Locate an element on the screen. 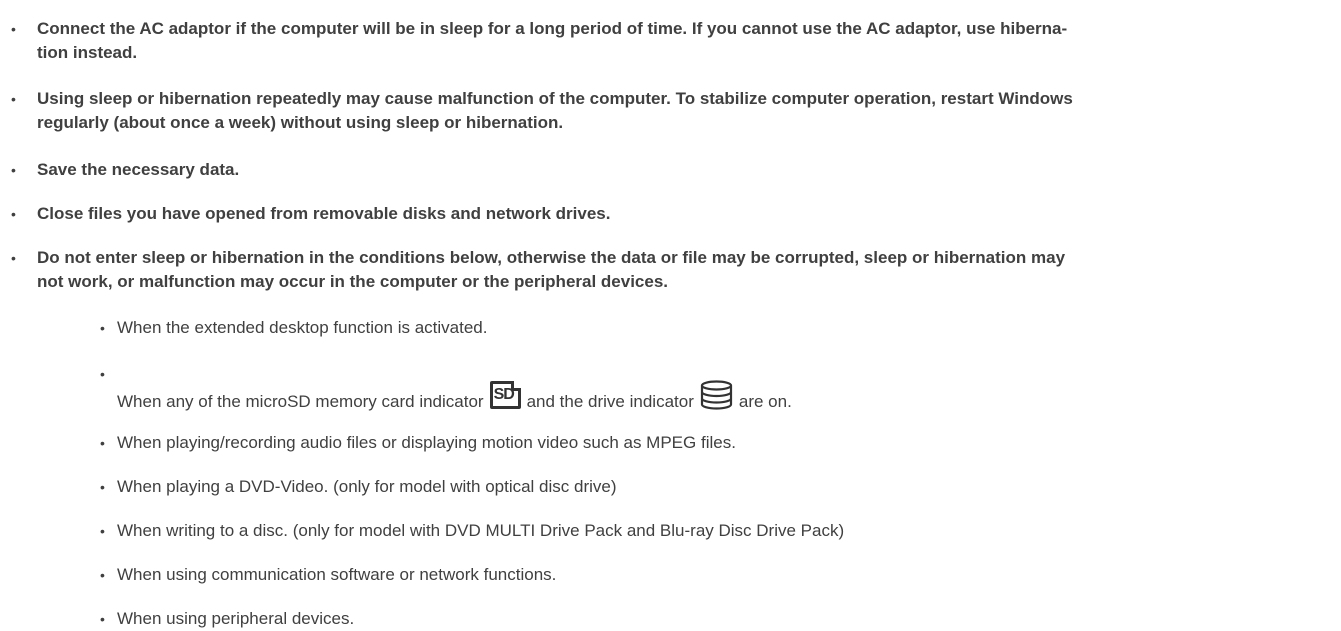 The width and height of the screenshot is (1341, 631). sub-list-item: • When using peripheral devices. is located at coordinates (666, 619).